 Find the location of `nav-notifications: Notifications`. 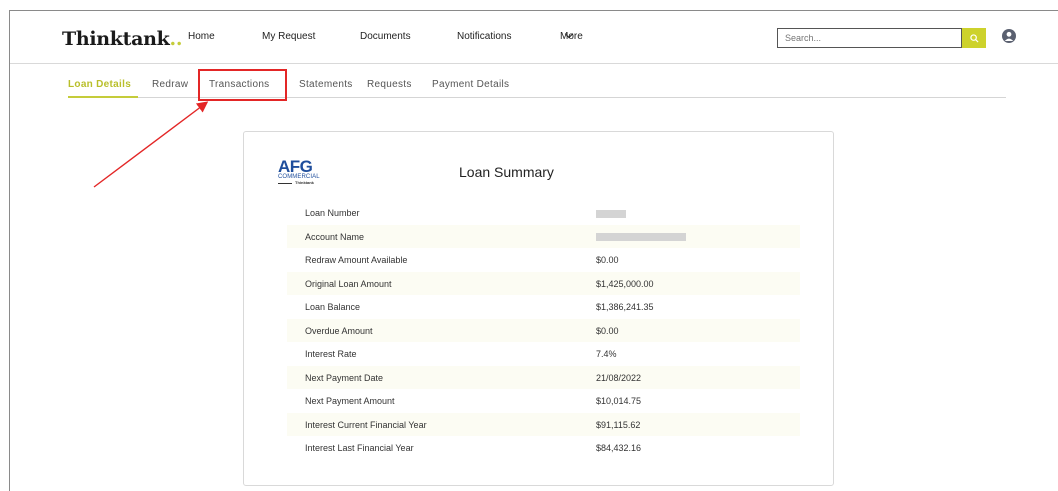

nav-notifications: Notifications is located at coordinates (484, 36).